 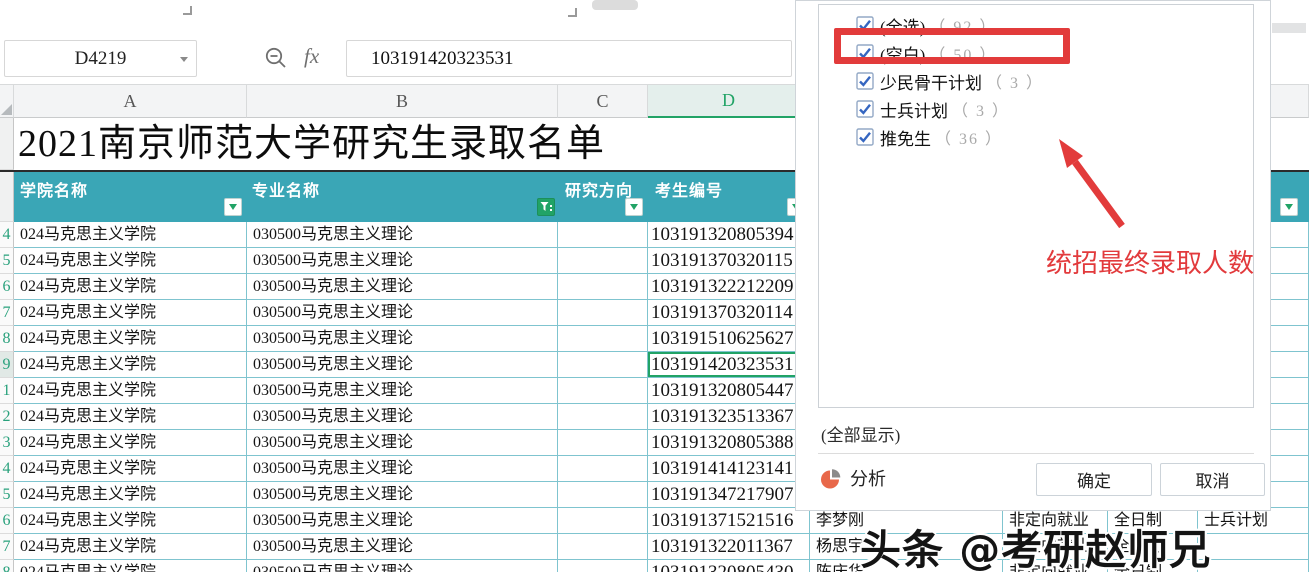 What do you see at coordinates (860, 433) in the screenshot?
I see `show-all-link: (全部显示)` at bounding box center [860, 433].